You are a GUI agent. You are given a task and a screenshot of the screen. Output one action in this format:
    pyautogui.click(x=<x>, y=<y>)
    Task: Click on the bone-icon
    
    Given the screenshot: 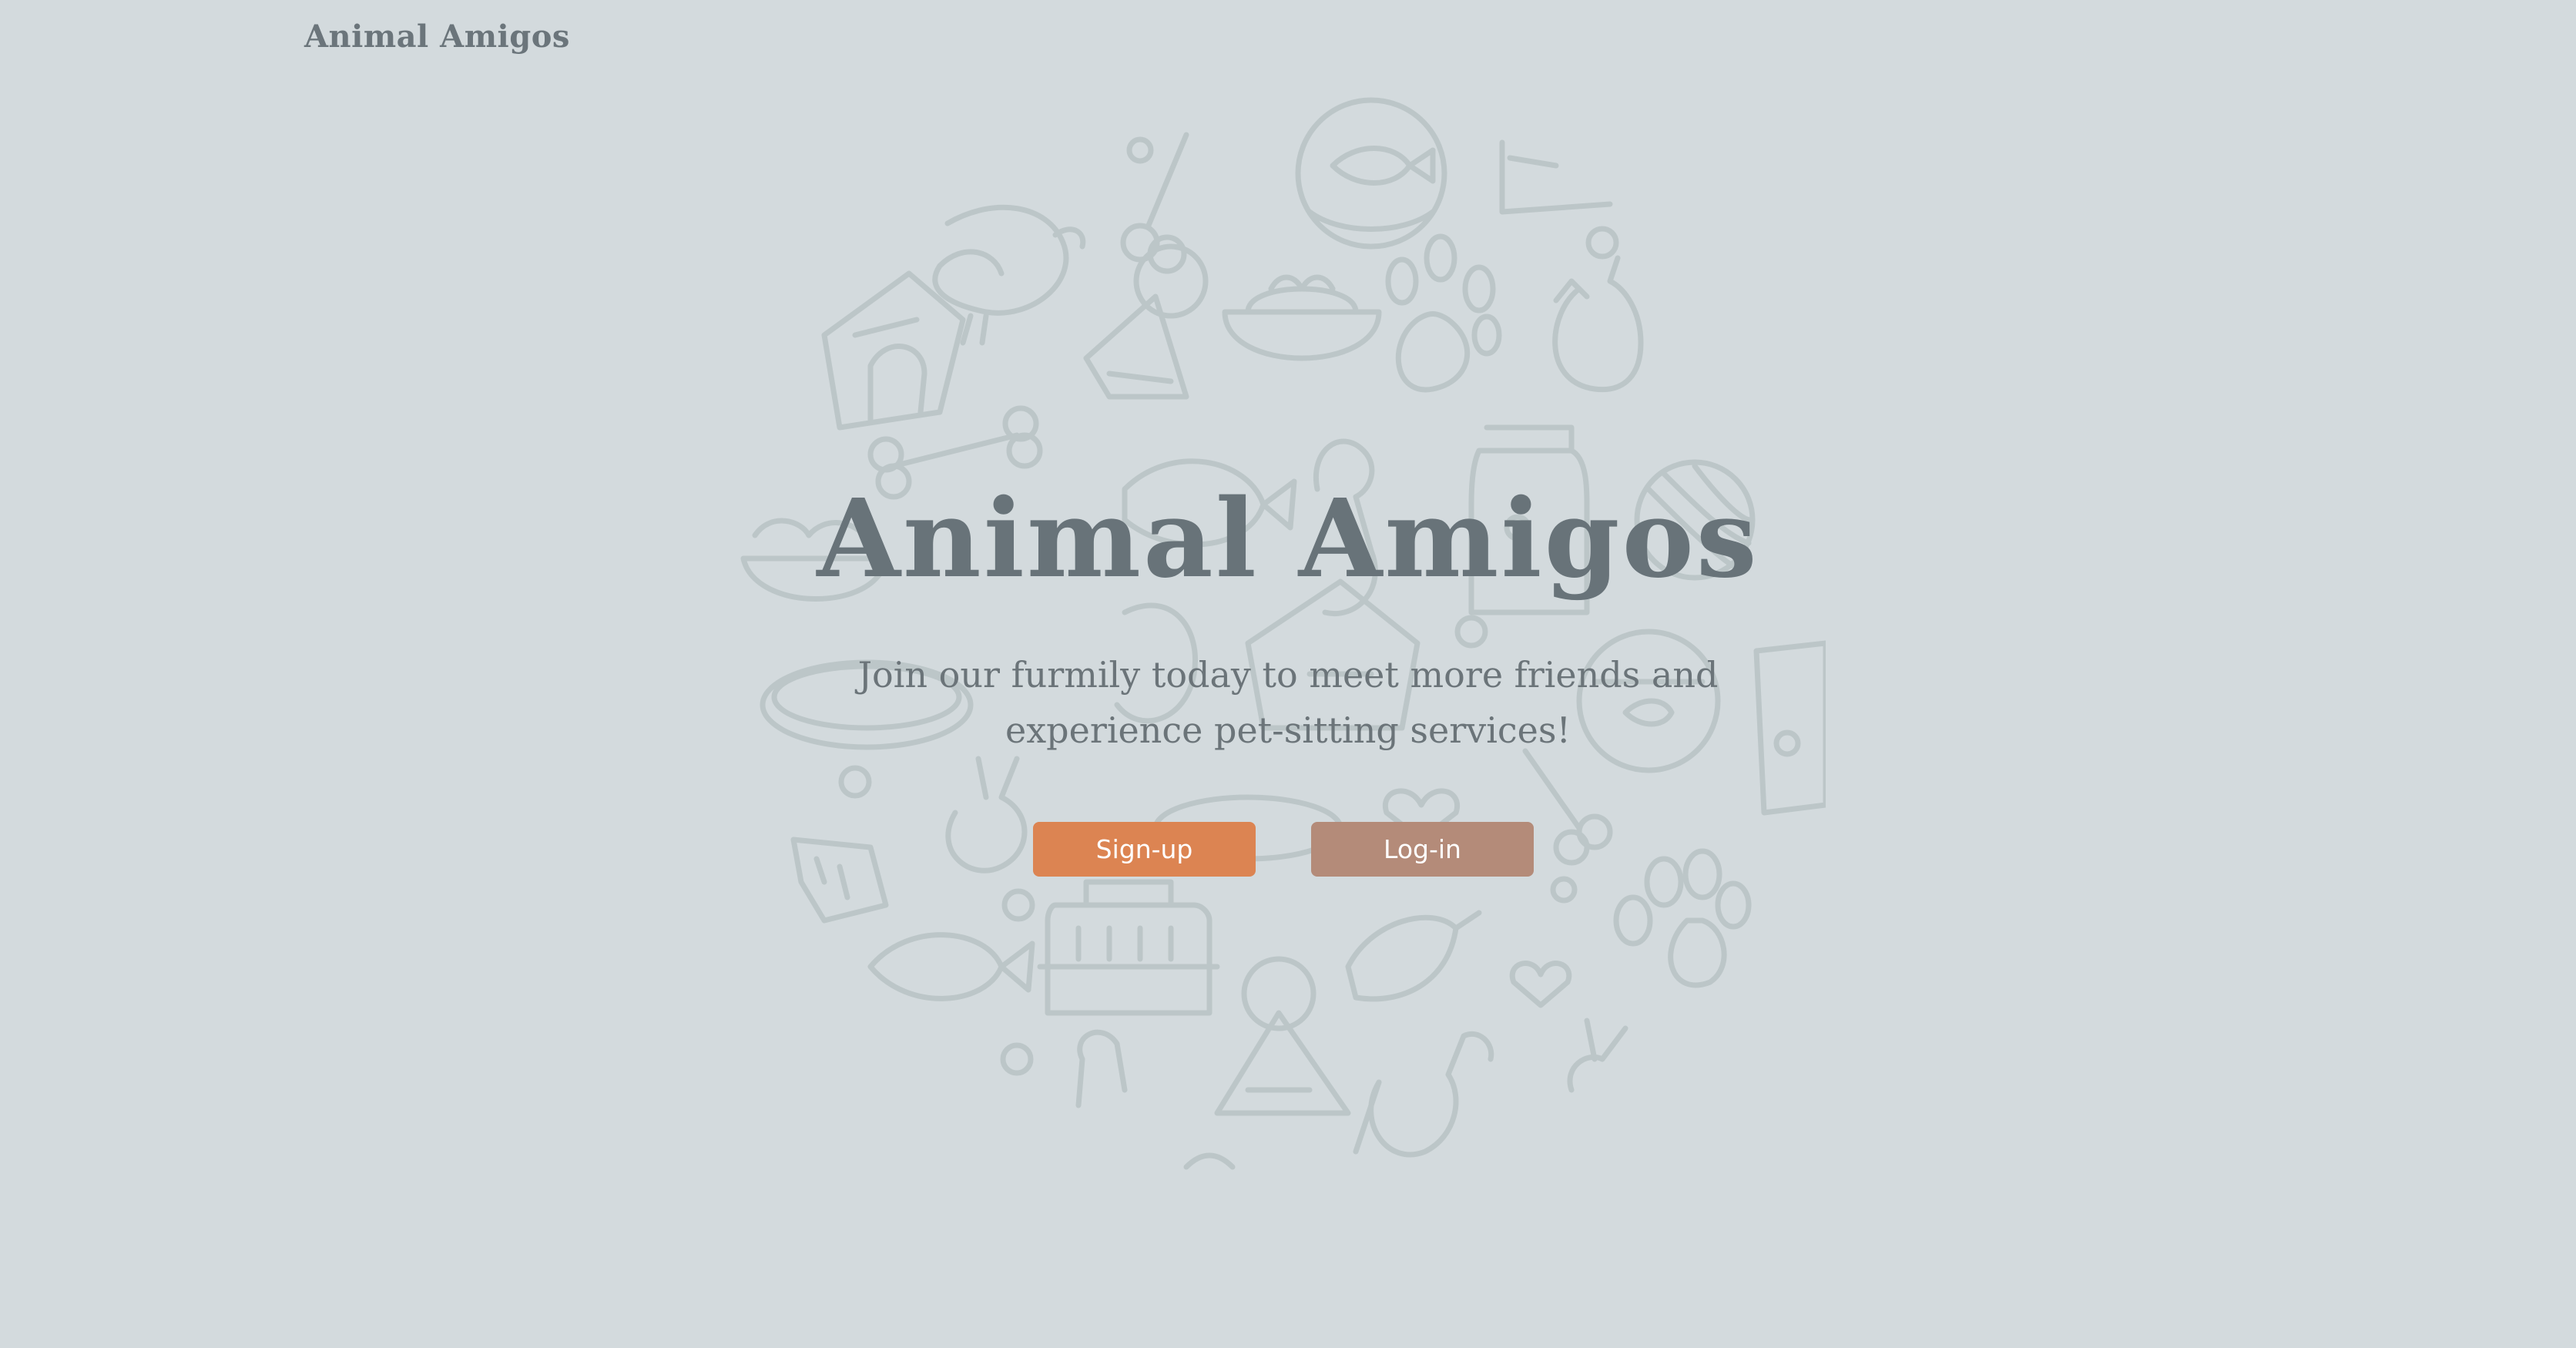 What is the action you would take?
    pyautogui.click(x=1567, y=807)
    